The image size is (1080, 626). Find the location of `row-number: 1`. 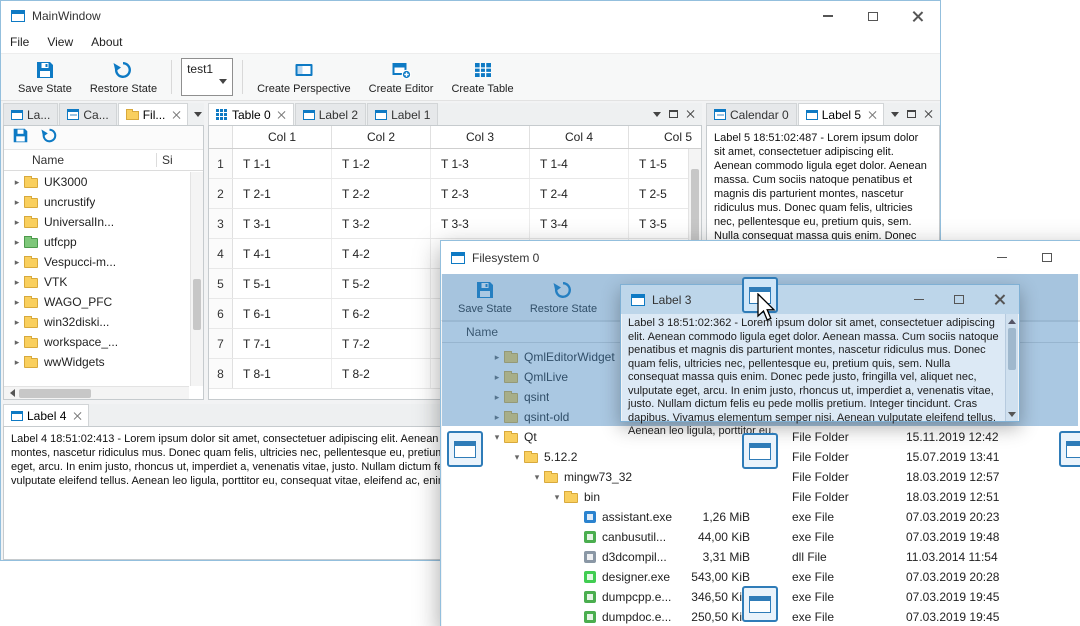

row-number: 1 is located at coordinates (221, 163).